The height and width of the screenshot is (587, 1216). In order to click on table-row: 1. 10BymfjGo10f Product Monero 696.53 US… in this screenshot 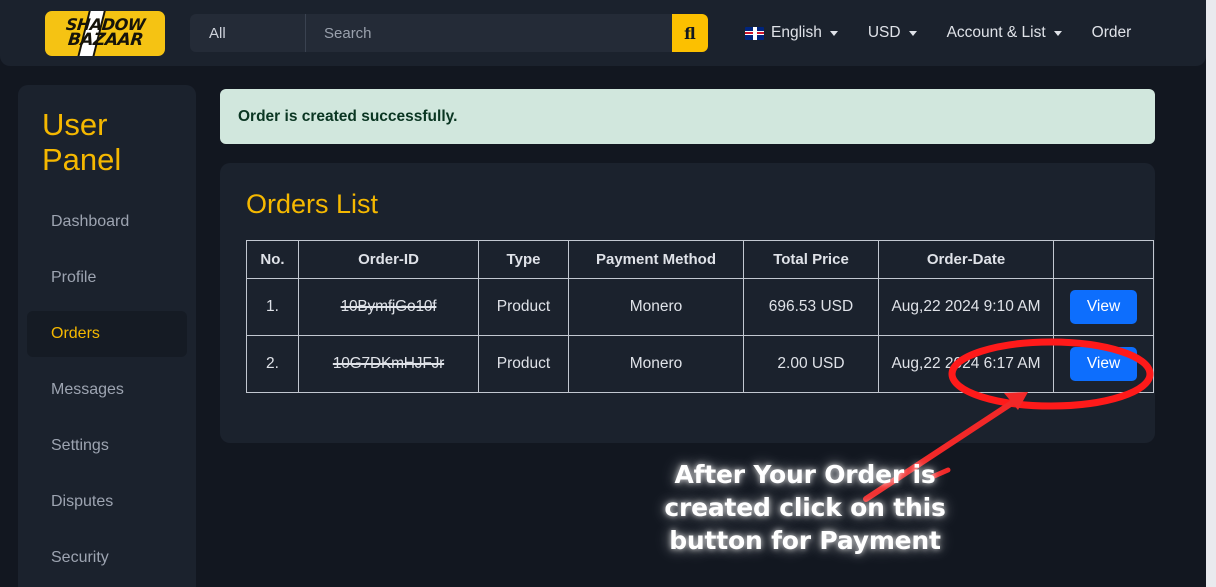, I will do `click(700, 307)`.